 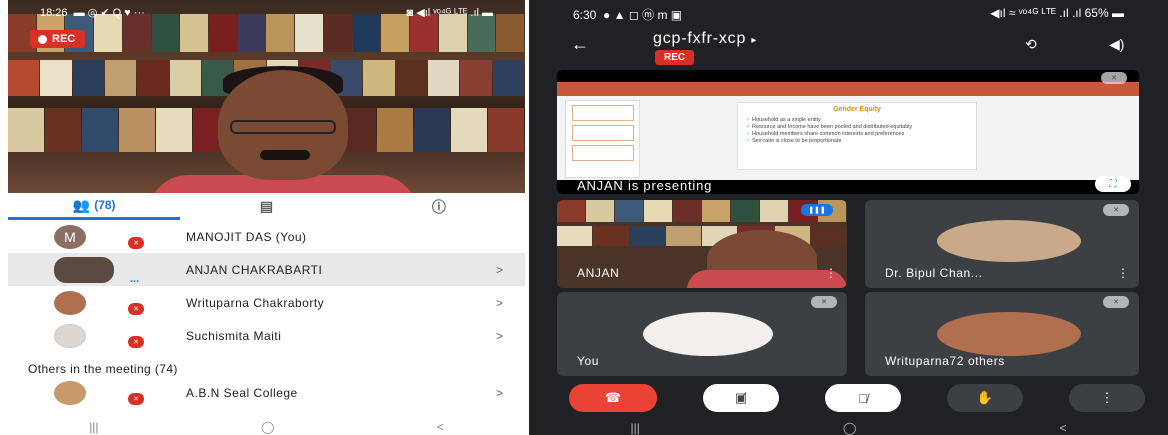 I want to click on call-controls: ☎ ▣̸ 🎙̸ ✋ ⋮, so click(x=848, y=399).